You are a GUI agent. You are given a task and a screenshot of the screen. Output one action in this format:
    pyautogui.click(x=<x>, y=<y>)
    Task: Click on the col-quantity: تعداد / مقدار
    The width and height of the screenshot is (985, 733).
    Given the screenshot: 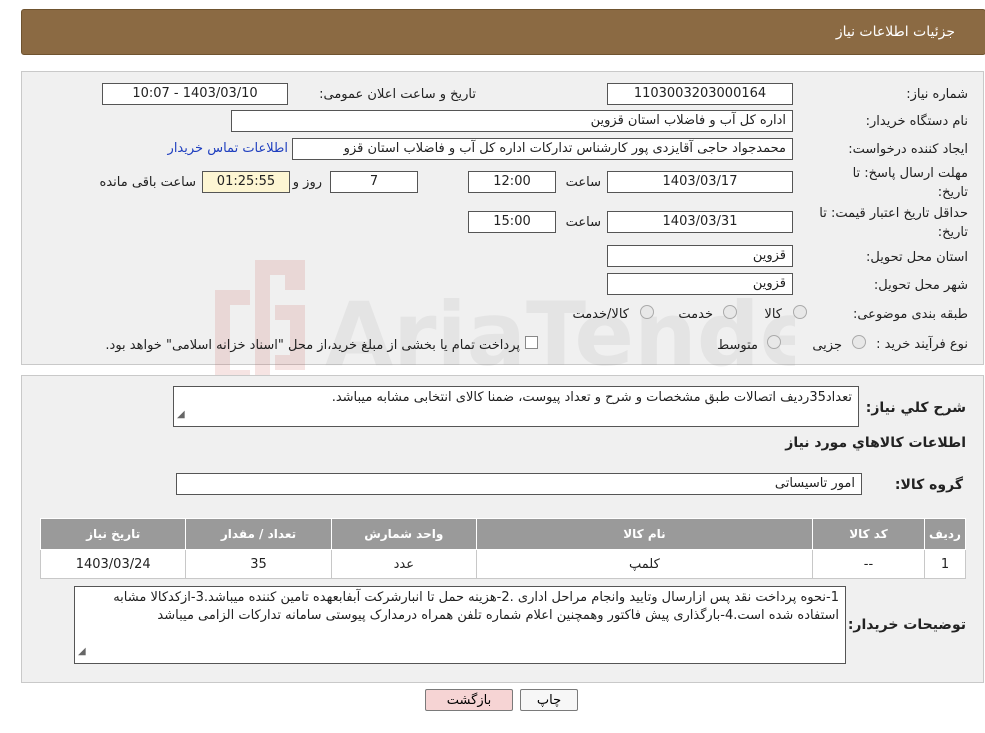 What is the action you would take?
    pyautogui.click(x=258, y=534)
    